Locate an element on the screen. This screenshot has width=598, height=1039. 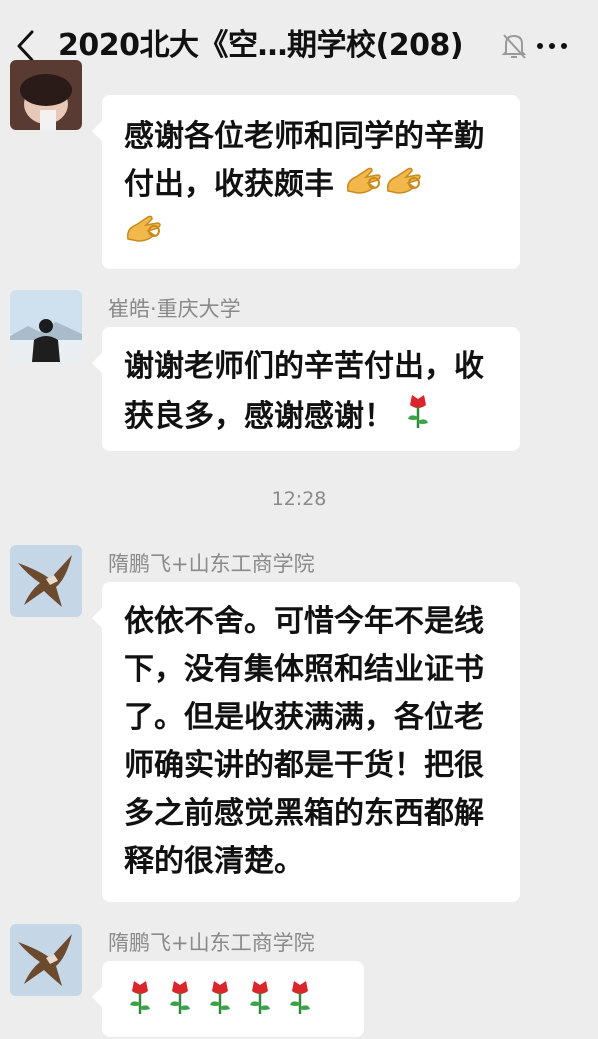
message-bubble: 感谢各位老师和同学的辛勤付出，收获颇丰 is located at coordinates (306, 182).